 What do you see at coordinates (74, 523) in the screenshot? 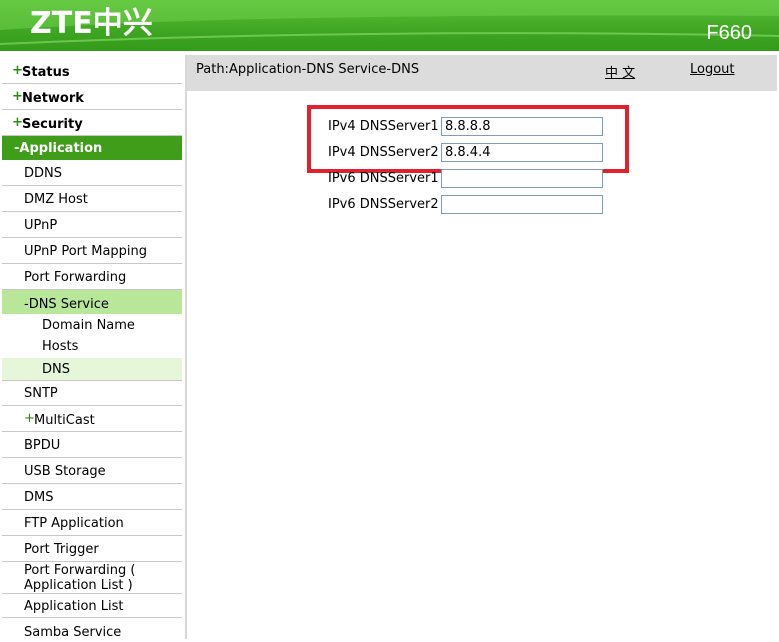
I see `sidebar-item-label: FTP Application` at bounding box center [74, 523].